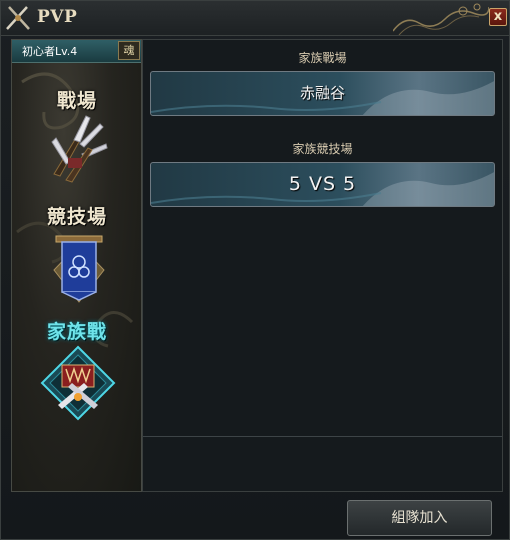 The height and width of the screenshot is (540, 510). What do you see at coordinates (322, 436) in the screenshot?
I see `content-divider` at bounding box center [322, 436].